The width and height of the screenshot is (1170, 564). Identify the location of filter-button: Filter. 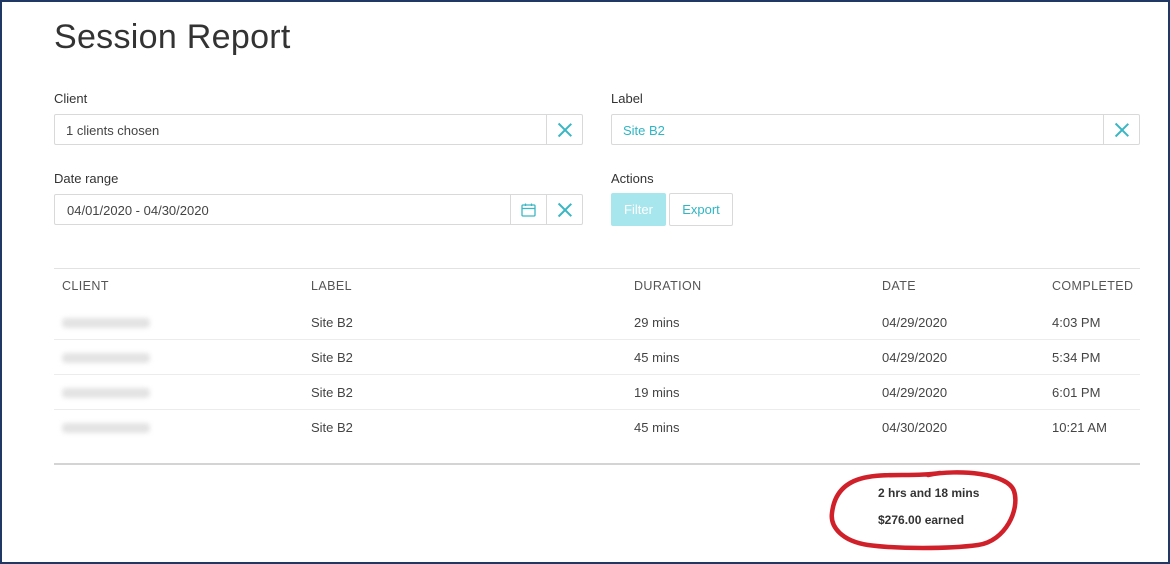
(638, 209).